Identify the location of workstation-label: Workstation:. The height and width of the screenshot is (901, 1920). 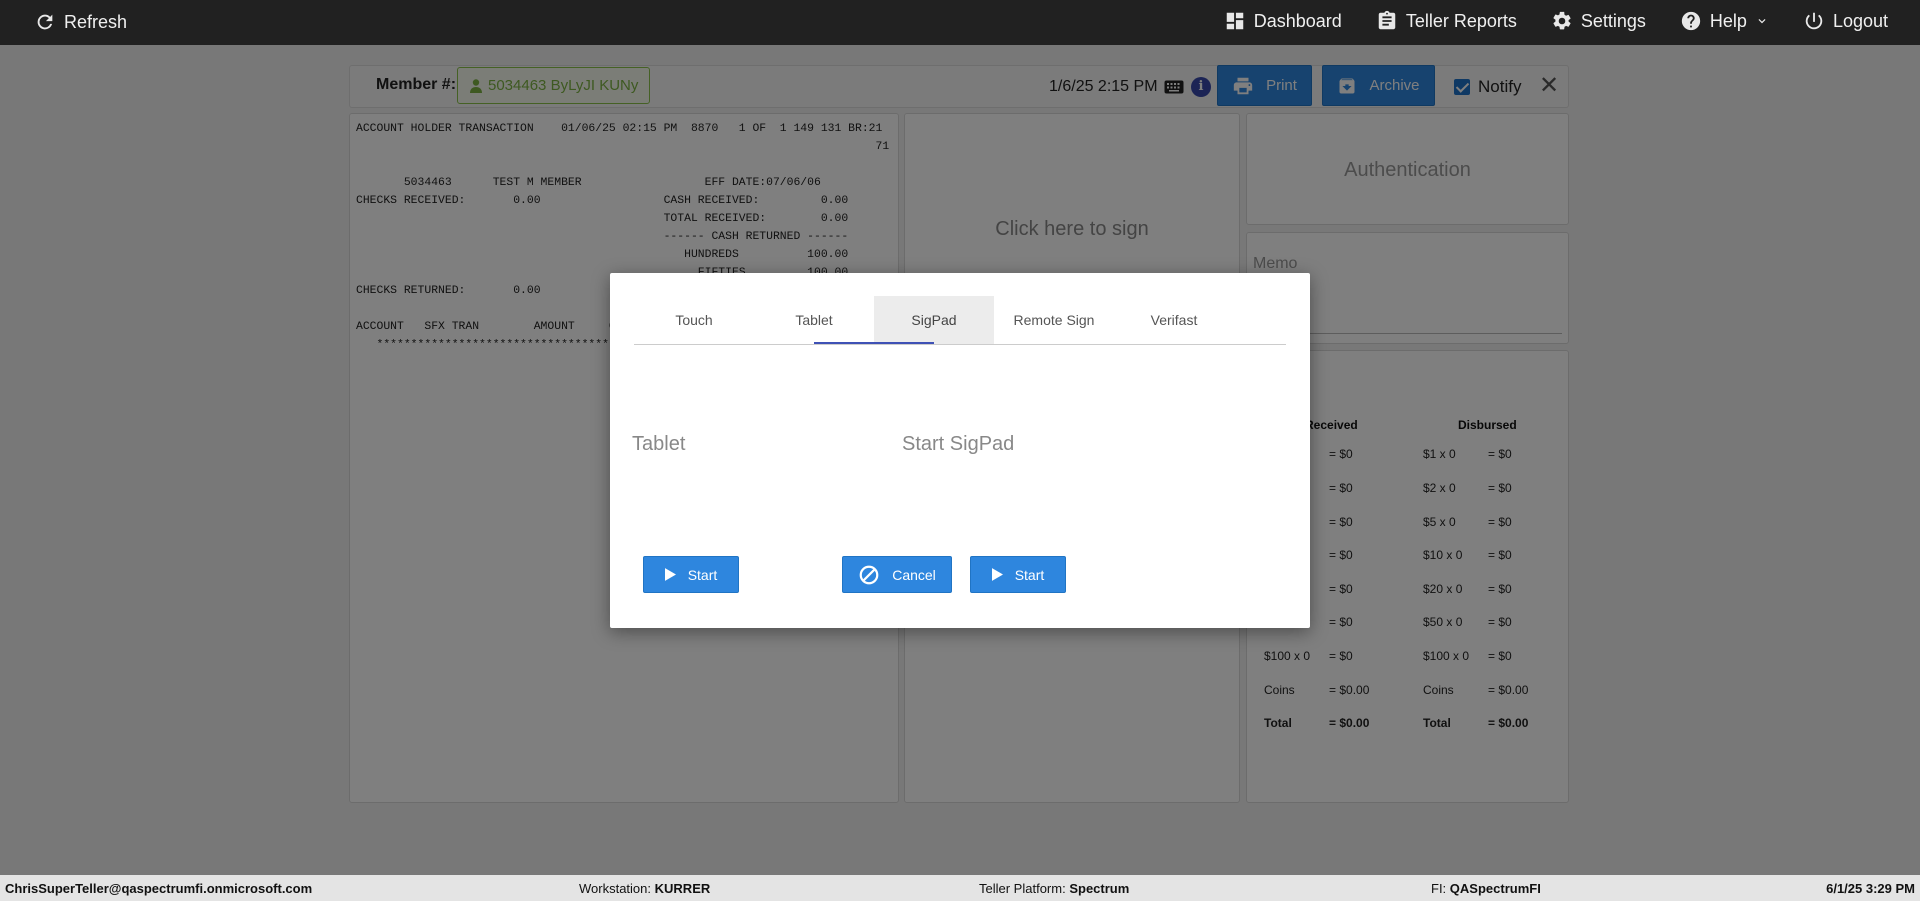
(615, 888).